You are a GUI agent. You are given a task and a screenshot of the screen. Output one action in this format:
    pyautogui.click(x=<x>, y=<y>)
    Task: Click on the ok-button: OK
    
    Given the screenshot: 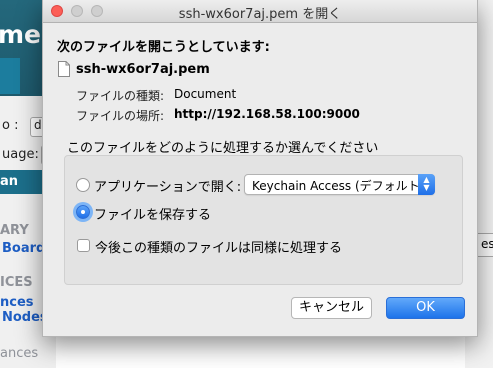 What is the action you would take?
    pyautogui.click(x=425, y=308)
    